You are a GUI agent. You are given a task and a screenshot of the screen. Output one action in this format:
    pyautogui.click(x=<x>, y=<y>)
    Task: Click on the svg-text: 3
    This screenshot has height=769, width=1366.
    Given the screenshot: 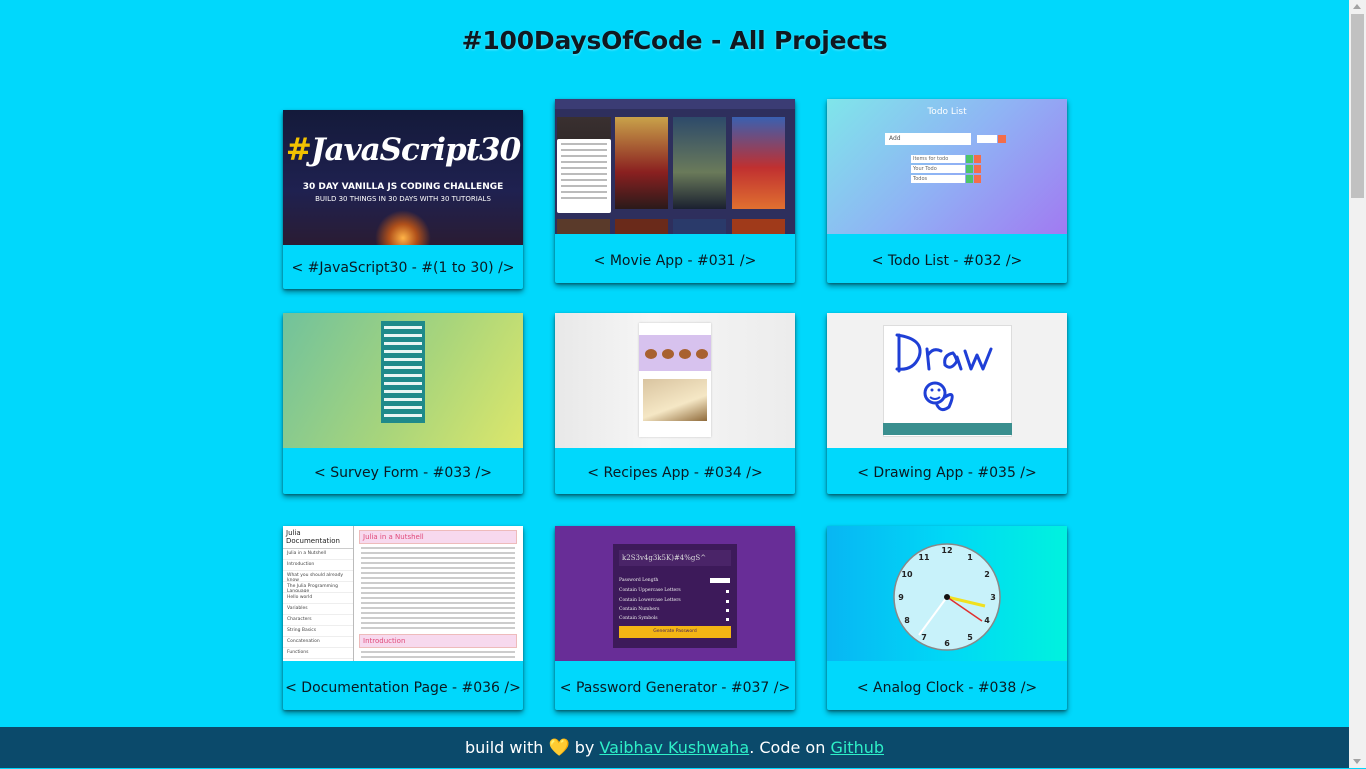 What is the action you would take?
    pyautogui.click(x=993, y=597)
    